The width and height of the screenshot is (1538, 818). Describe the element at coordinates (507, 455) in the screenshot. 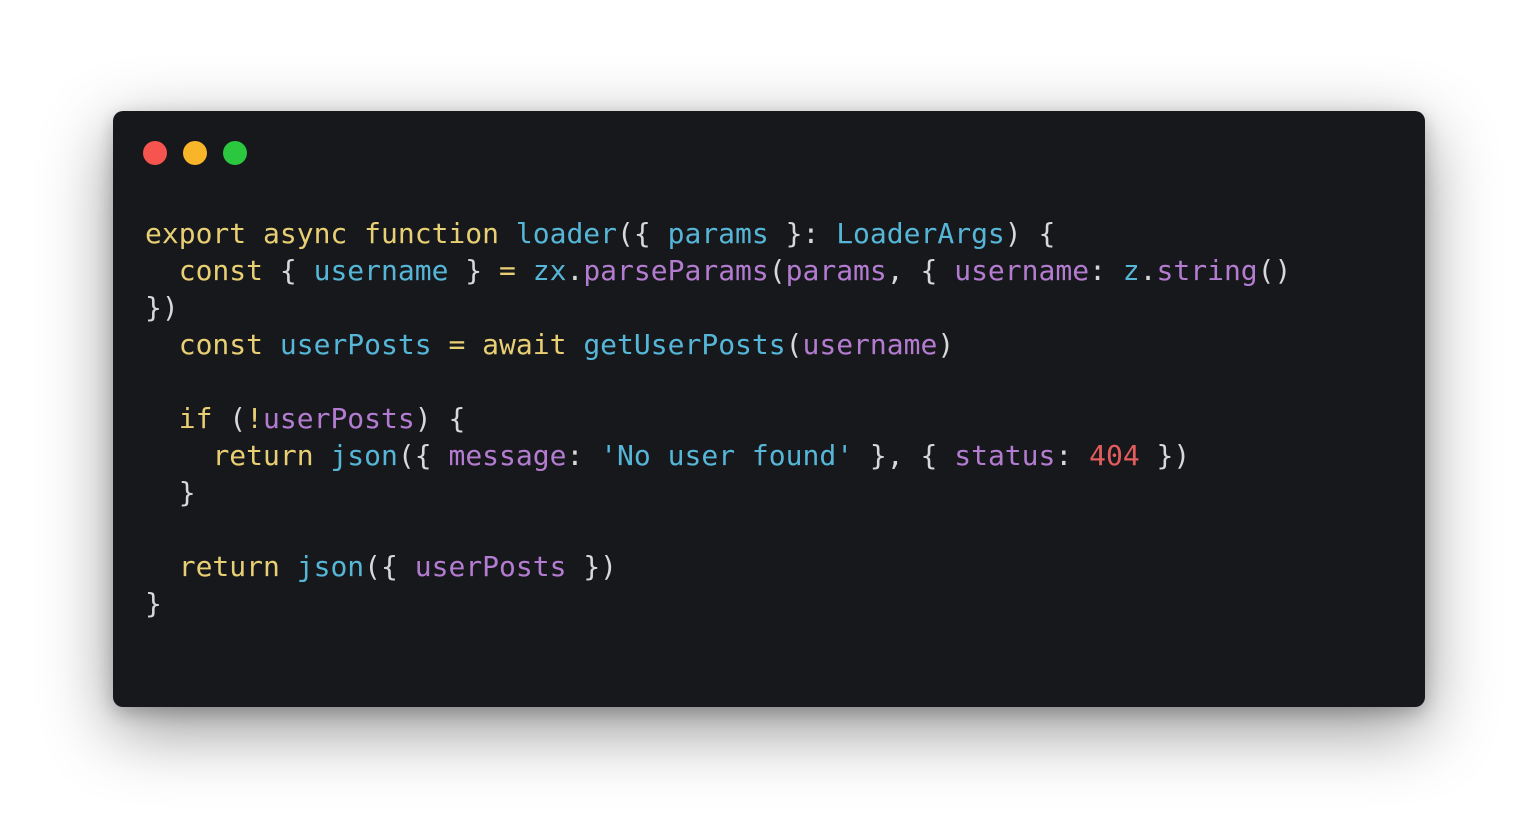

I see `code-token-variable: message` at that location.